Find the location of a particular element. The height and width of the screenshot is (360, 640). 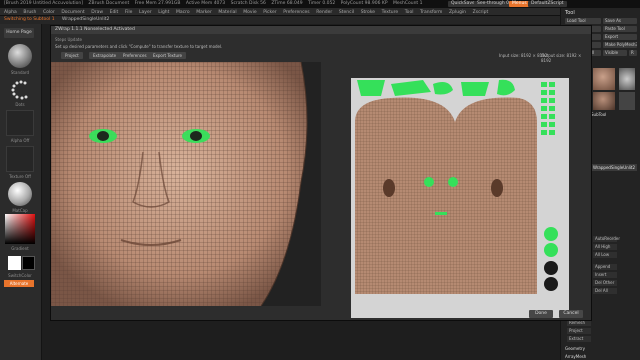

tool-thumbnail-cyl is located at coordinates (627, 101).